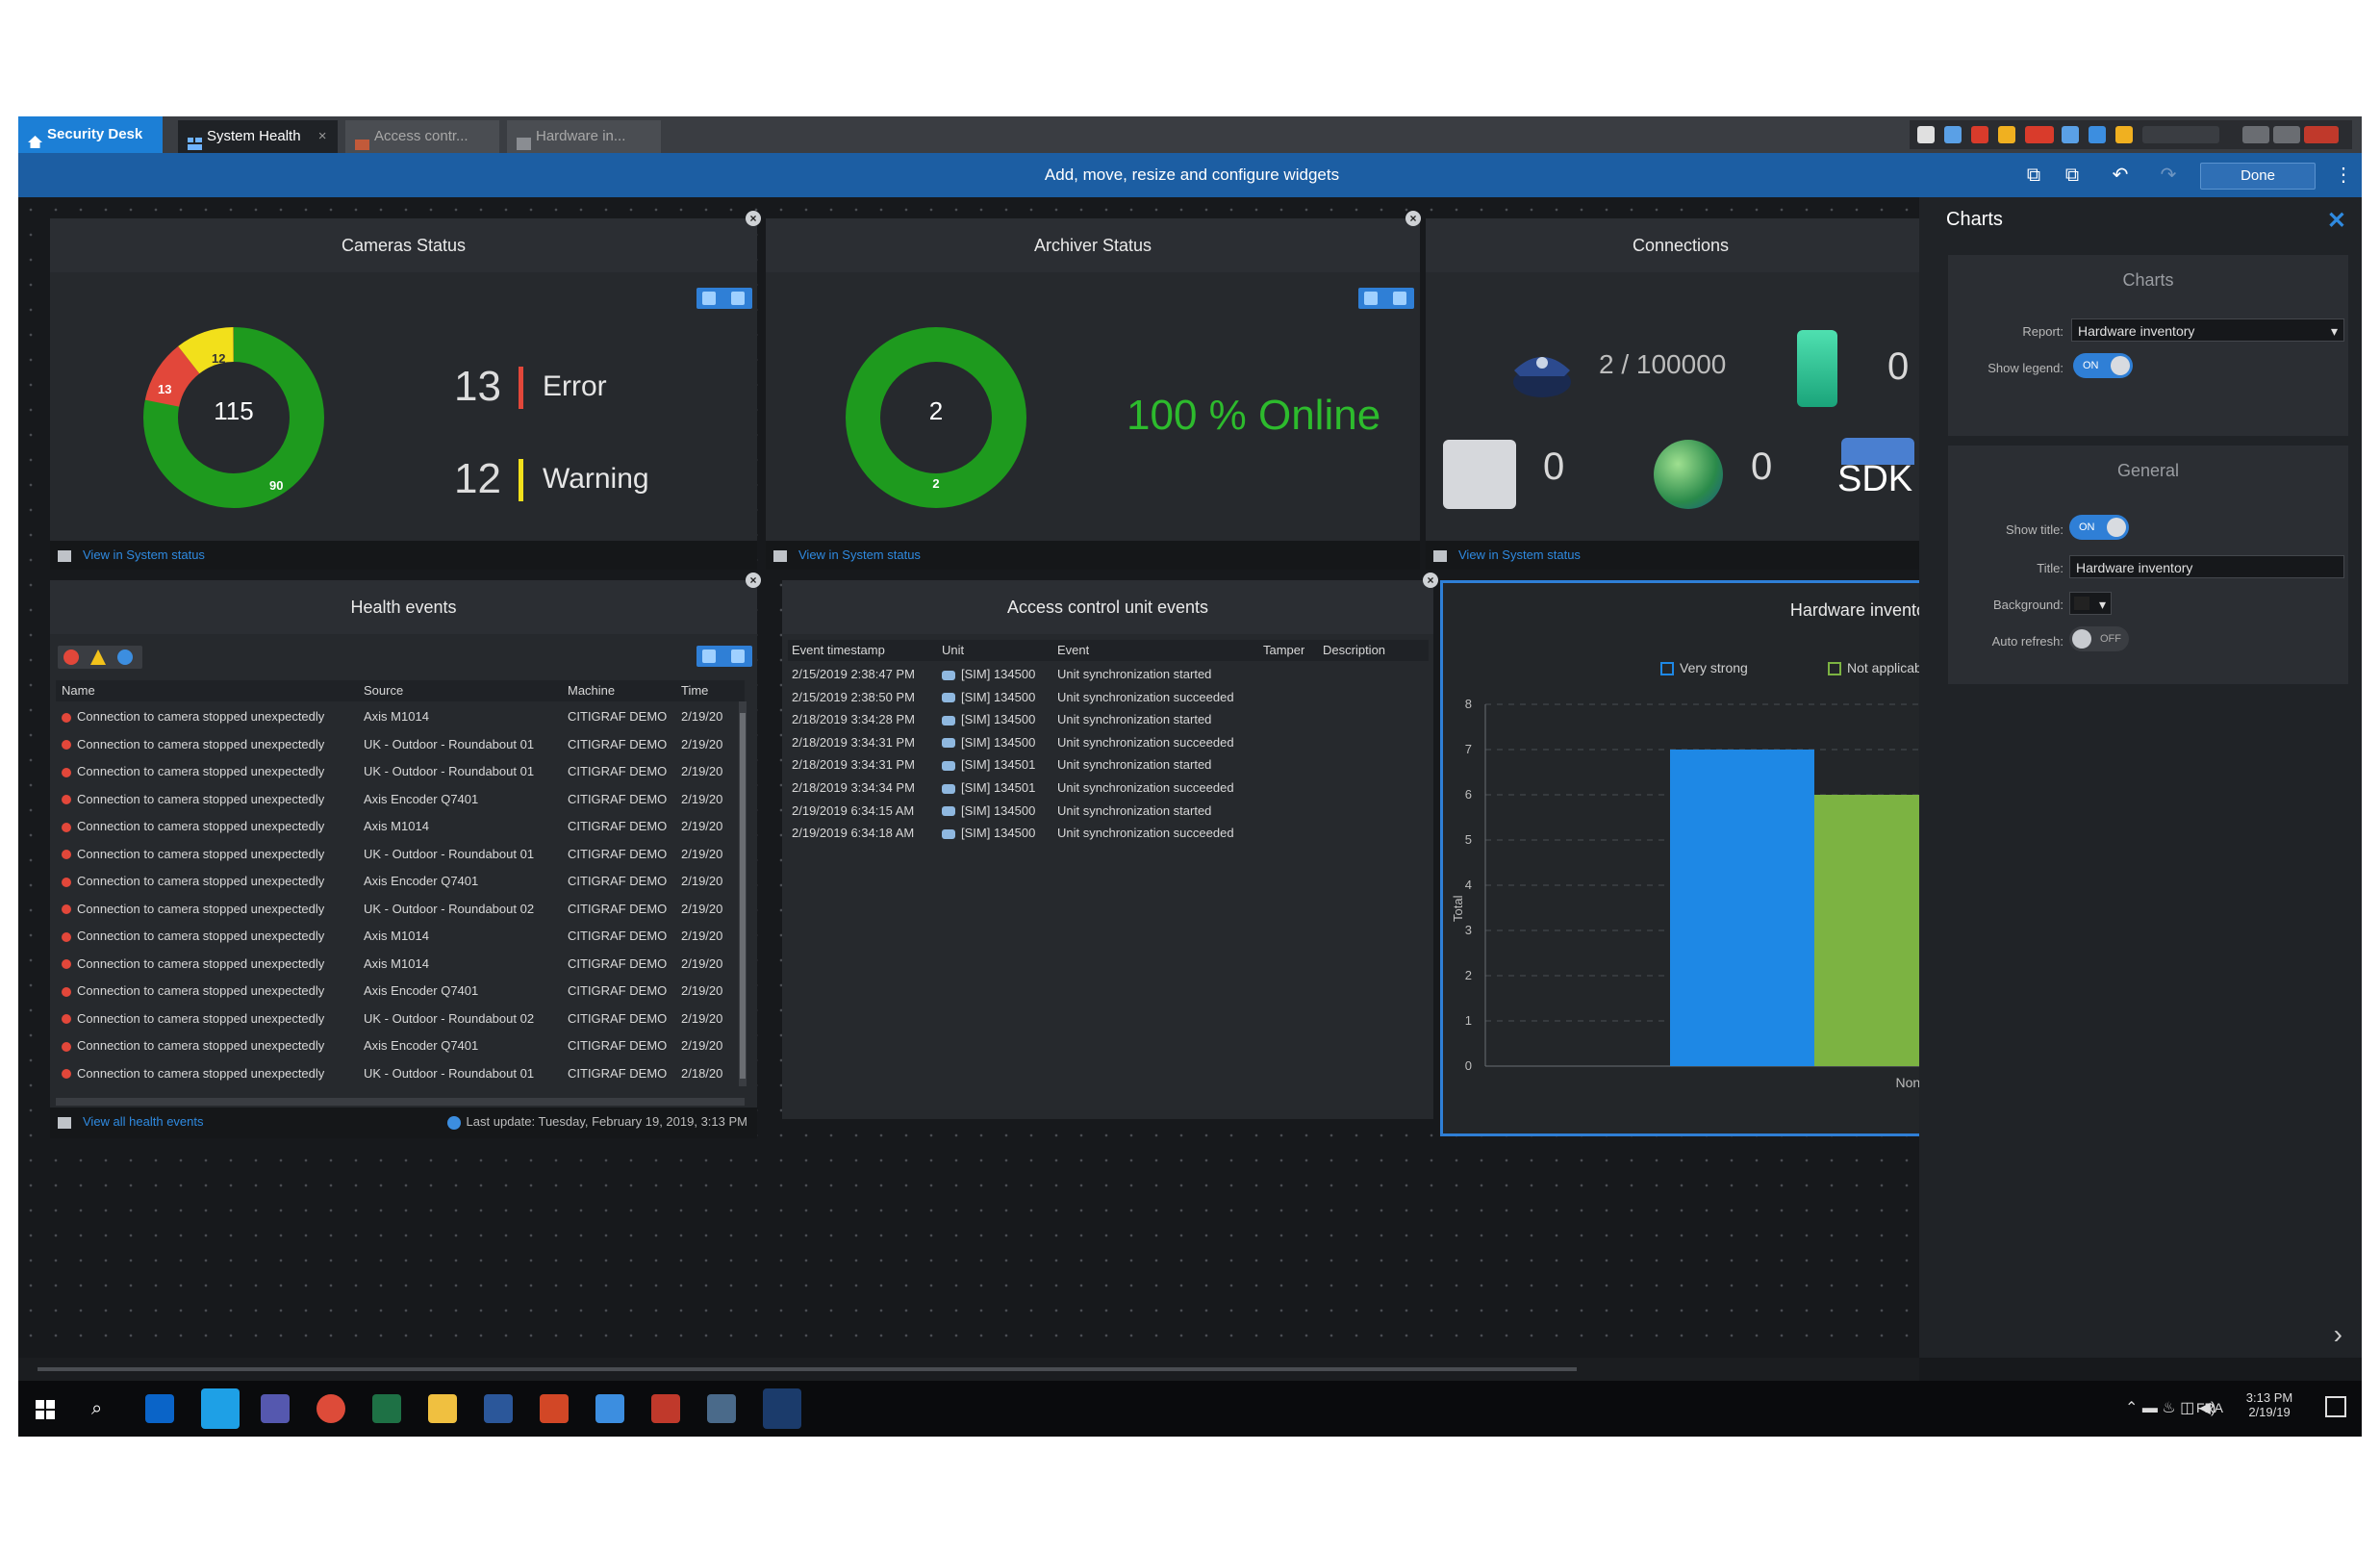 Image resolution: width=2380 pixels, height=1553 pixels. Describe the element at coordinates (2337, 221) in the screenshot. I see `close-panel-icon: ✕` at that location.